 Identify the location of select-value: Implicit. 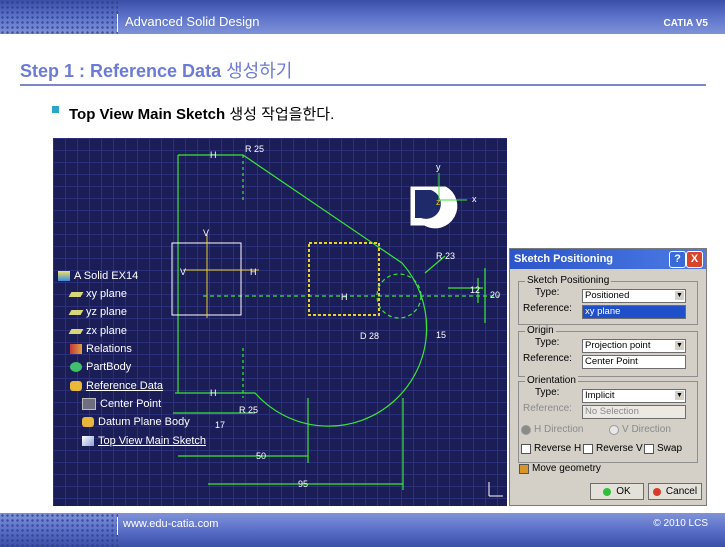
(600, 395).